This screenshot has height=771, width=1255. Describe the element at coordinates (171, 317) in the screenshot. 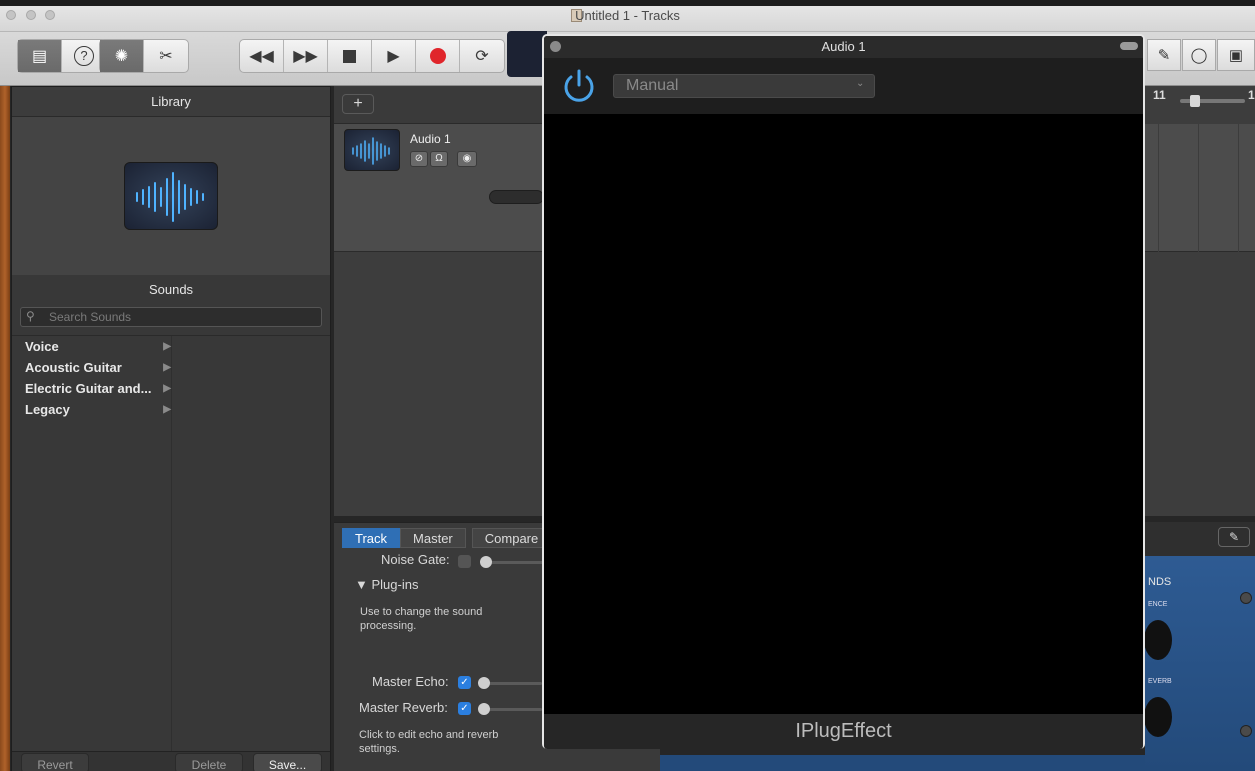

I see `search-sounds-input: Search Sounds` at that location.